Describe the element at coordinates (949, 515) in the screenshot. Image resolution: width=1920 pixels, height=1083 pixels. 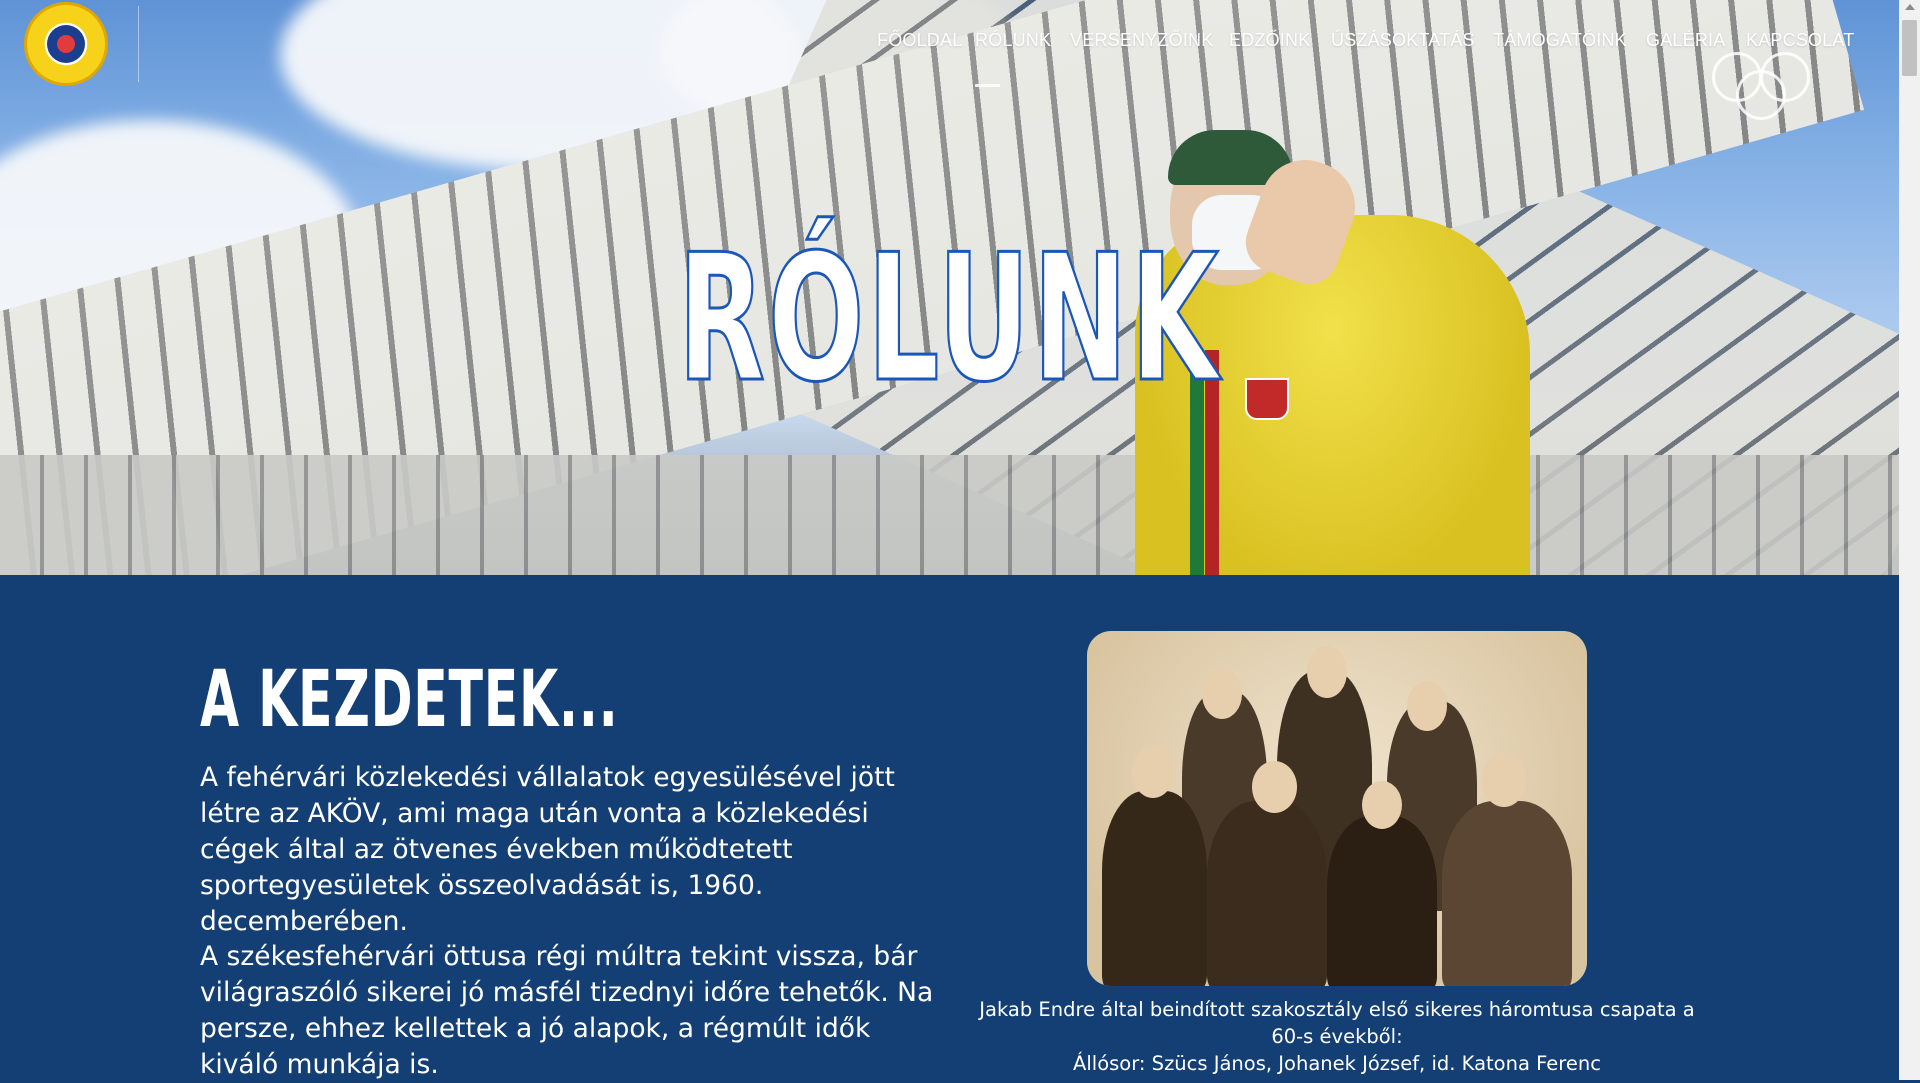
I see `stadium-lower-stands` at that location.